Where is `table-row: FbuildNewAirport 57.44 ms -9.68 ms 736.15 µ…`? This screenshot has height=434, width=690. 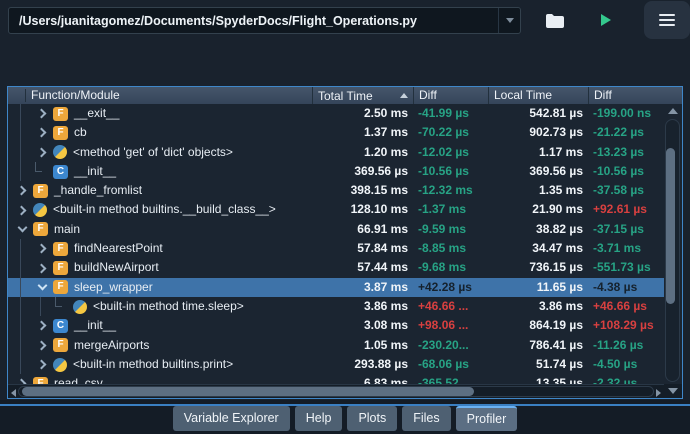
table-row: FbuildNewAirport 57.44 ms -9.68 ms 736.15 µ… is located at coordinates (336, 268).